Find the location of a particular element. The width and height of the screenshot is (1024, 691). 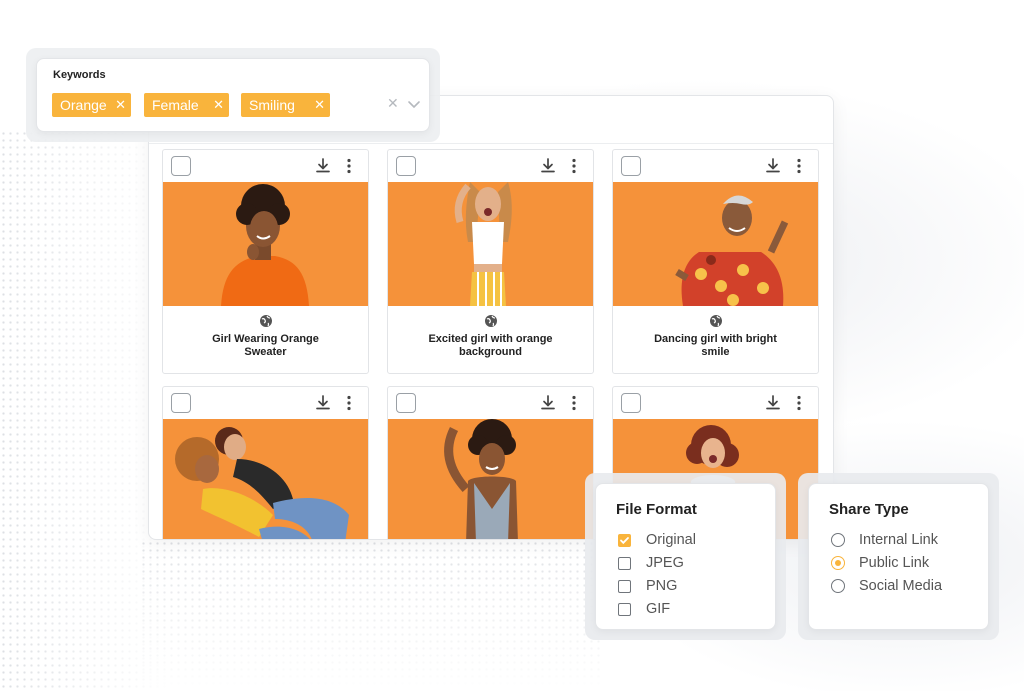

decorative-dot-pattern is located at coordinates (370, 615).